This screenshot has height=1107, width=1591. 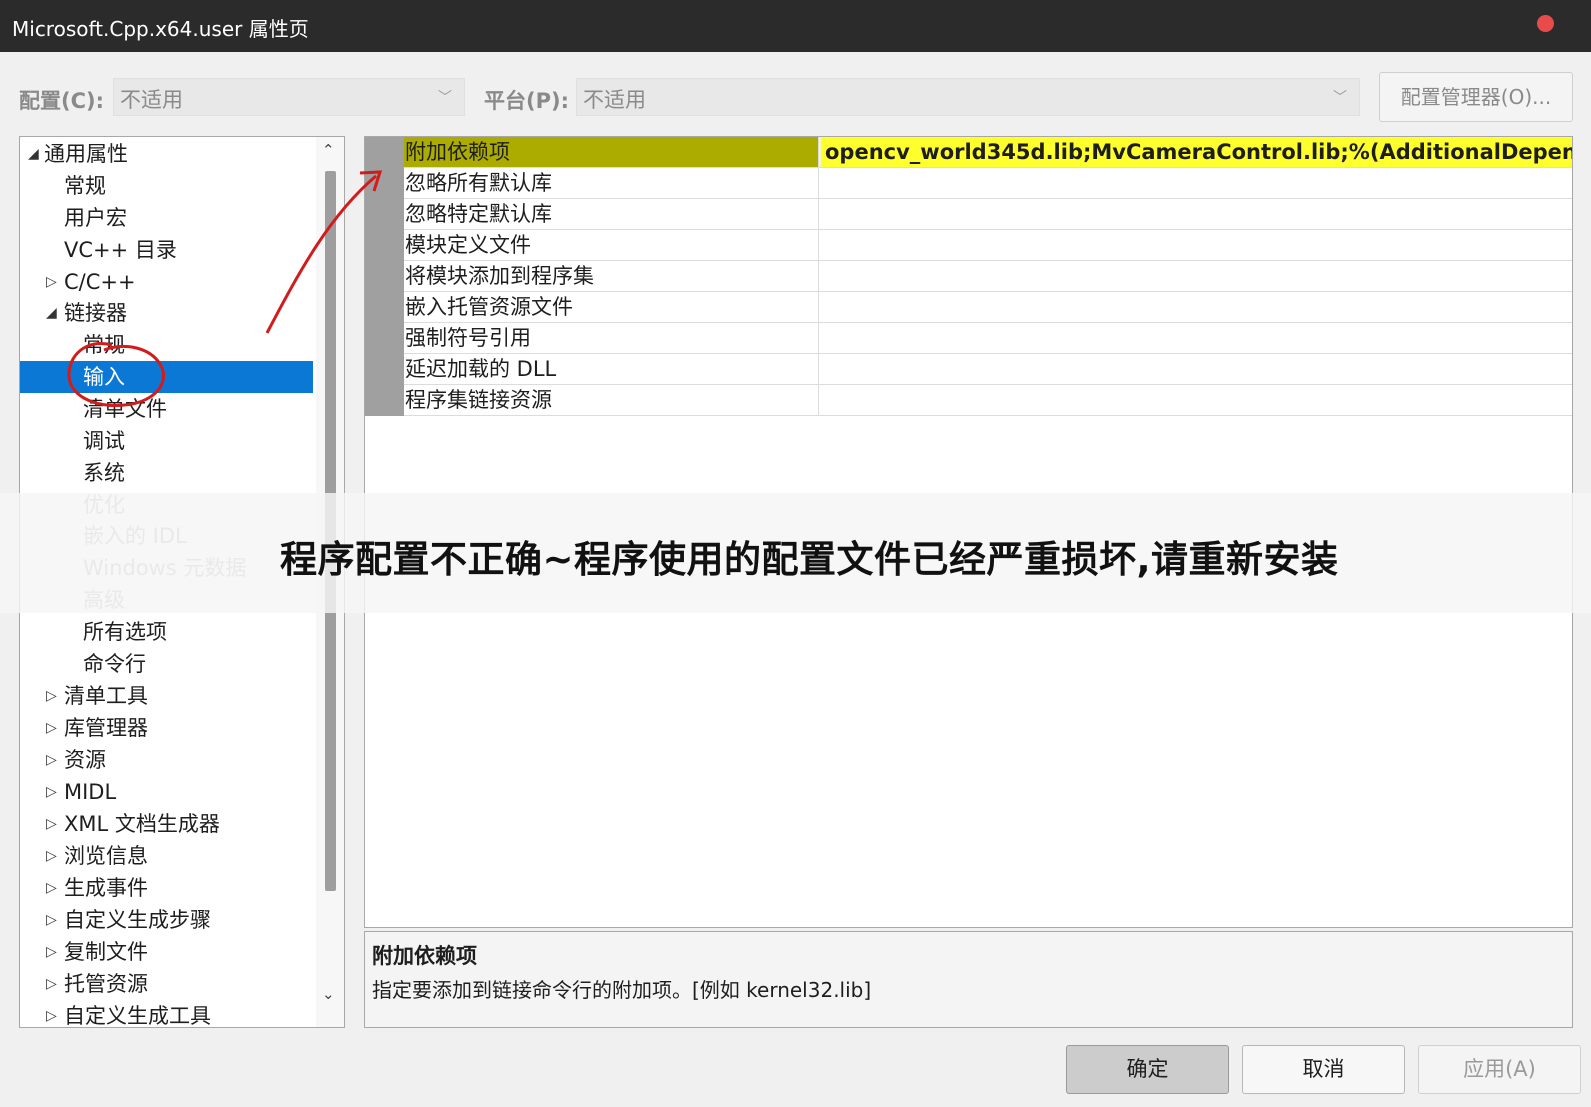 What do you see at coordinates (104, 377) in the screenshot?
I see `tree-item-label: 输入` at bounding box center [104, 377].